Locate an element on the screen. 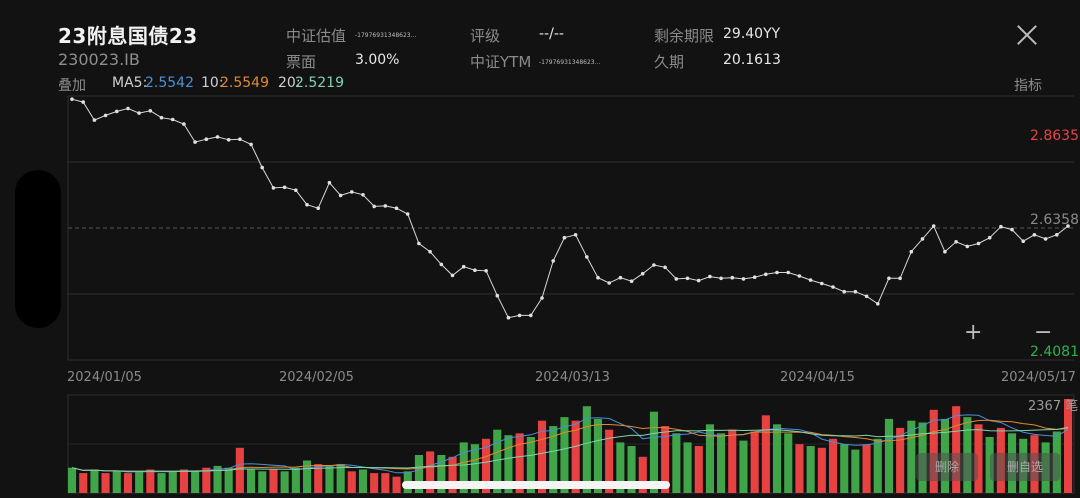  home-indicator is located at coordinates (536, 485).